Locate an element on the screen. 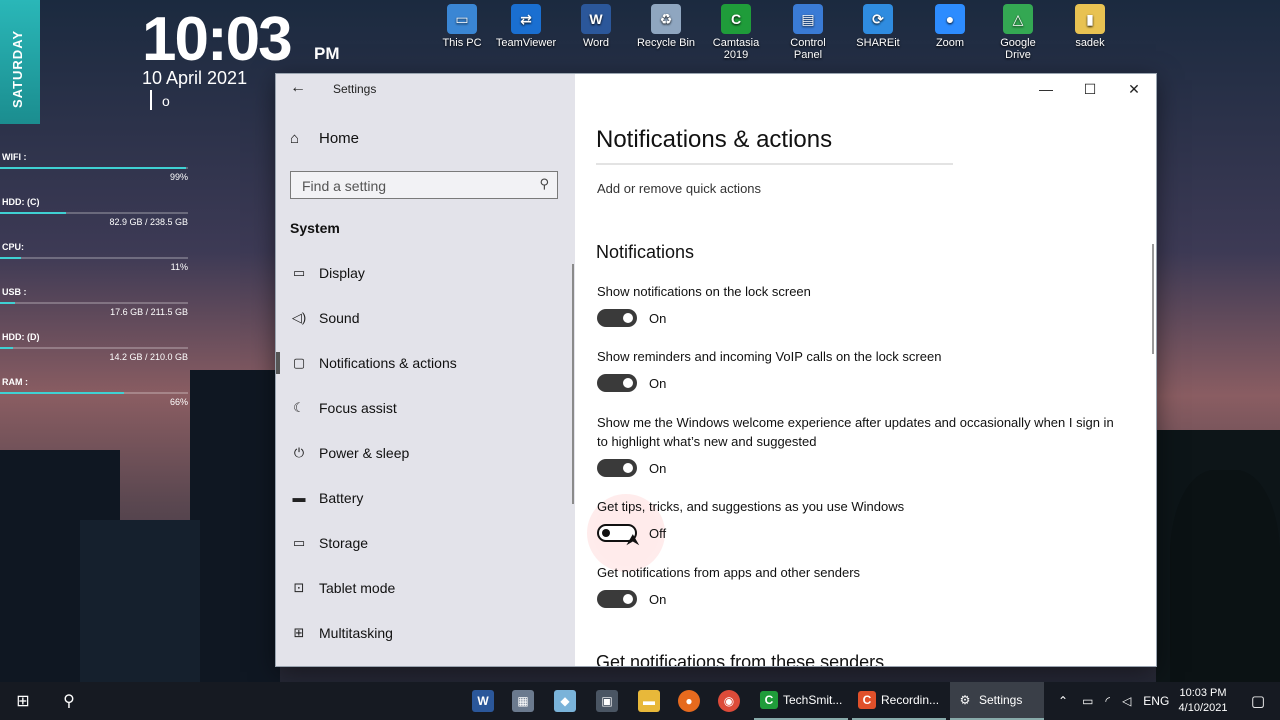 The width and height of the screenshot is (1280, 720). desktop-icon: ▭ This PC is located at coordinates (462, 26).